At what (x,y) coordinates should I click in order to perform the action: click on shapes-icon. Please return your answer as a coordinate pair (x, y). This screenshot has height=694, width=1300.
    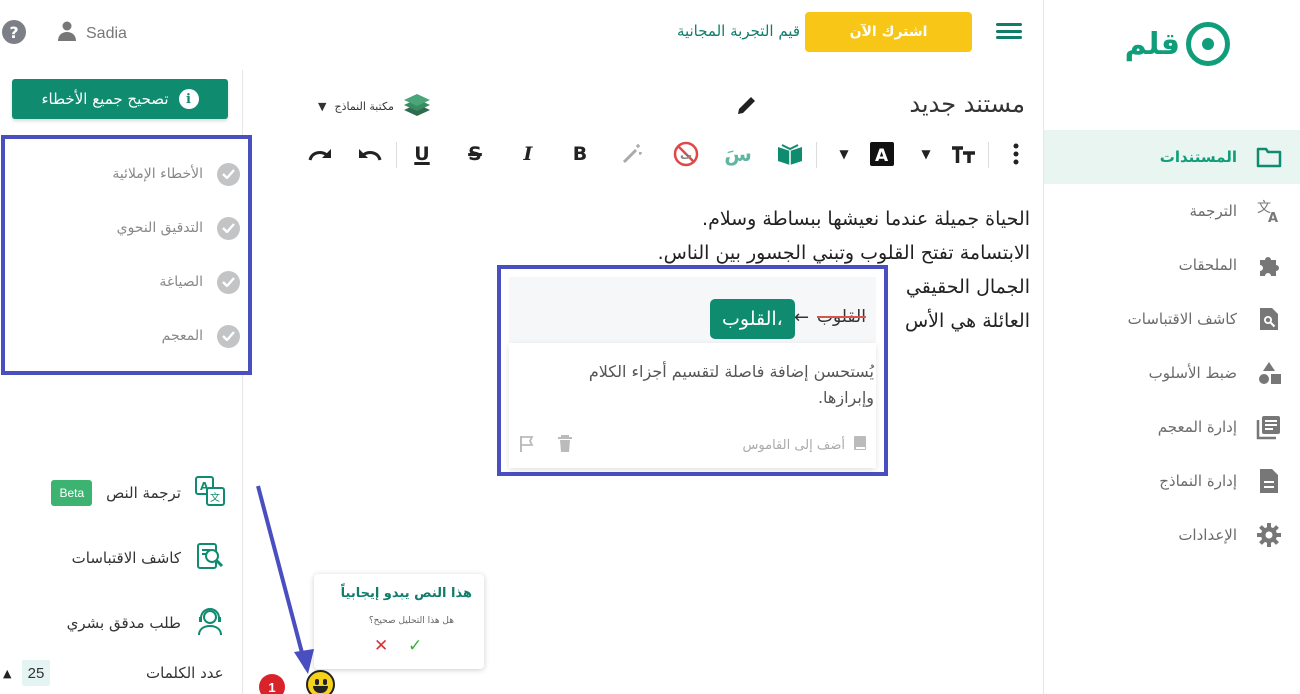
    Looking at the image, I should click on (1269, 373).